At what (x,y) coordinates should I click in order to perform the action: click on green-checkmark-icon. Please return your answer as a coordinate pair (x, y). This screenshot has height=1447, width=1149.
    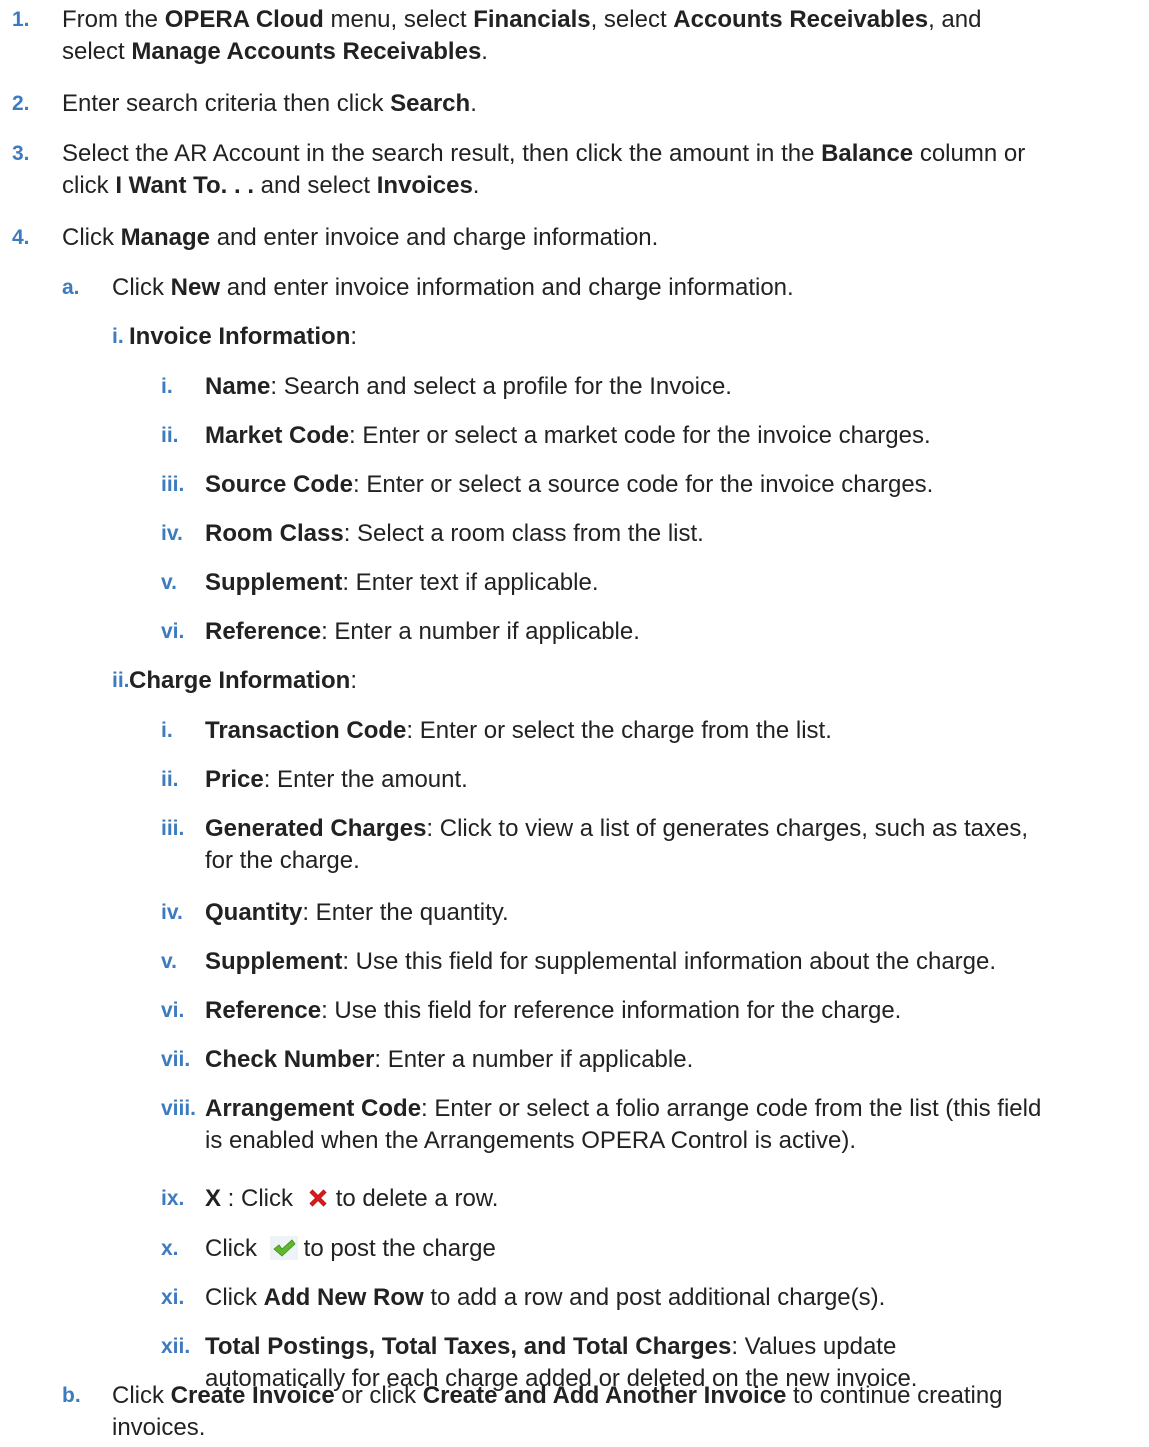
    Looking at the image, I should click on (283, 1248).